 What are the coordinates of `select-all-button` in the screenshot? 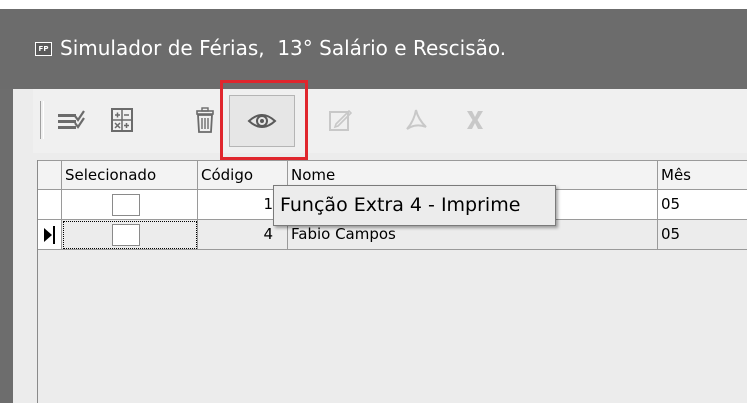 It's located at (71, 120).